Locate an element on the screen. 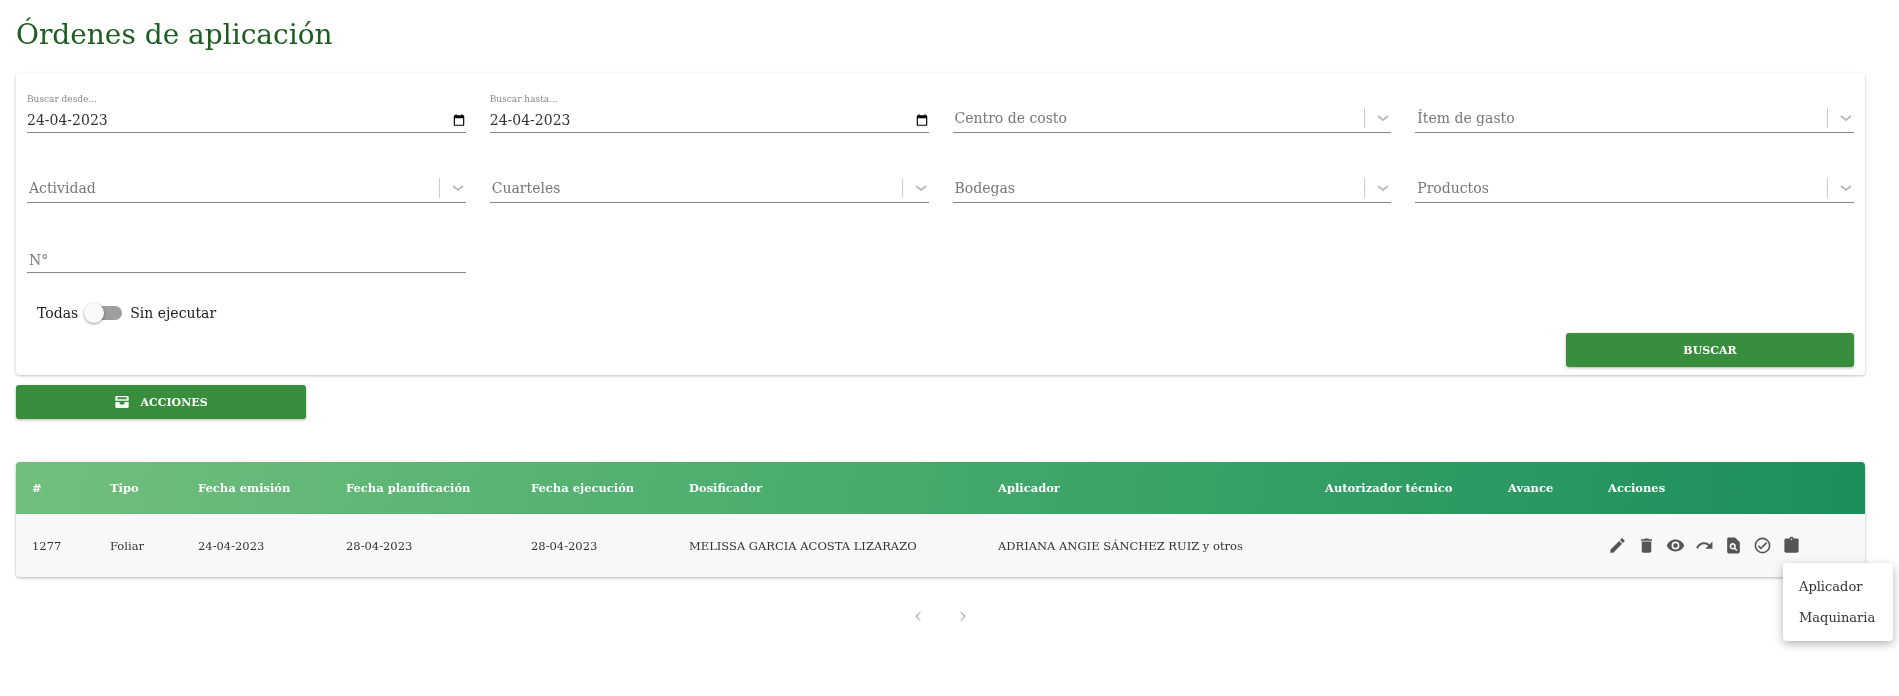 This screenshot has width=1899, height=696. column-header: Aplicador is located at coordinates (1145, 488).